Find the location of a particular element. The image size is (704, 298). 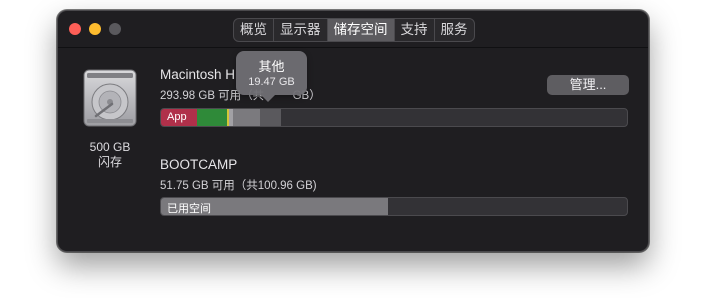

hard-disk-icon is located at coordinates (110, 98).